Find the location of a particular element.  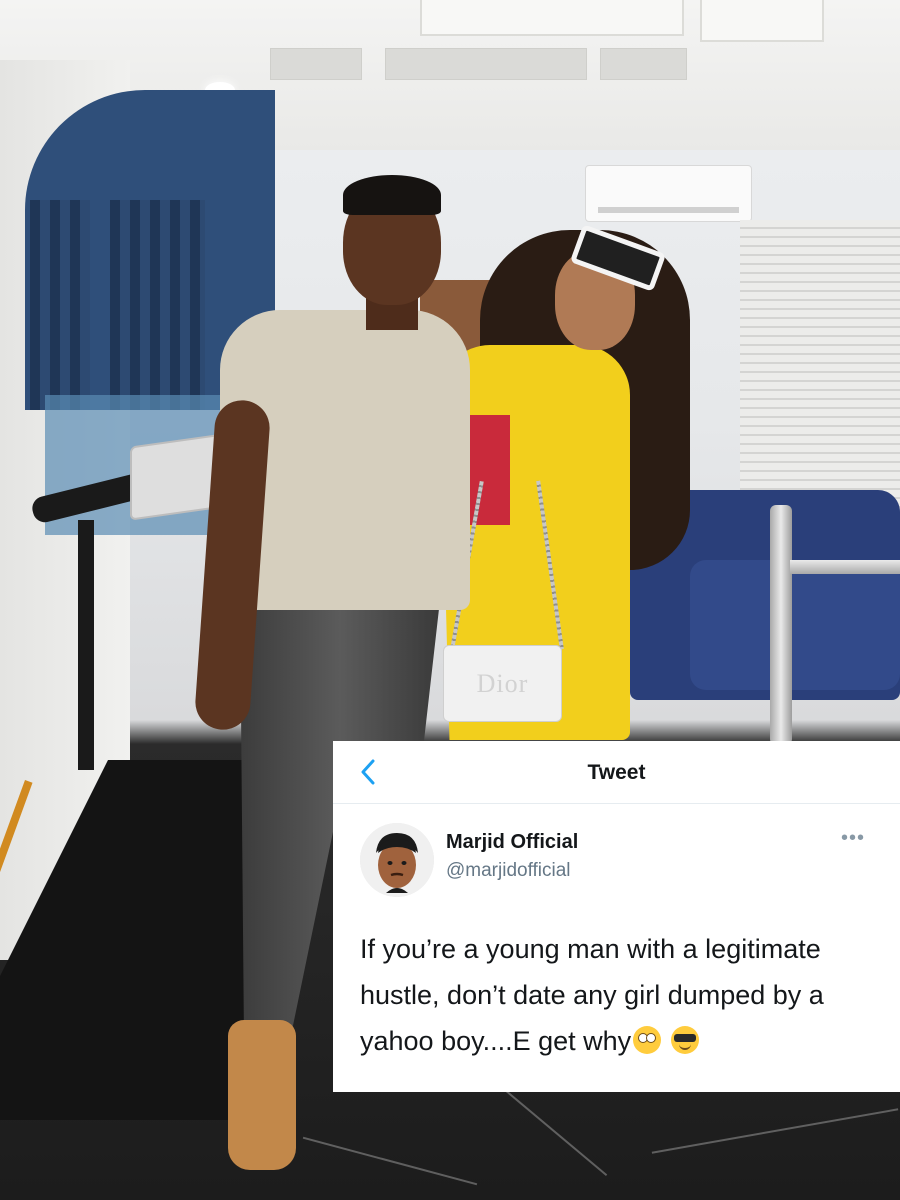

man-shoe is located at coordinates (262, 1095).